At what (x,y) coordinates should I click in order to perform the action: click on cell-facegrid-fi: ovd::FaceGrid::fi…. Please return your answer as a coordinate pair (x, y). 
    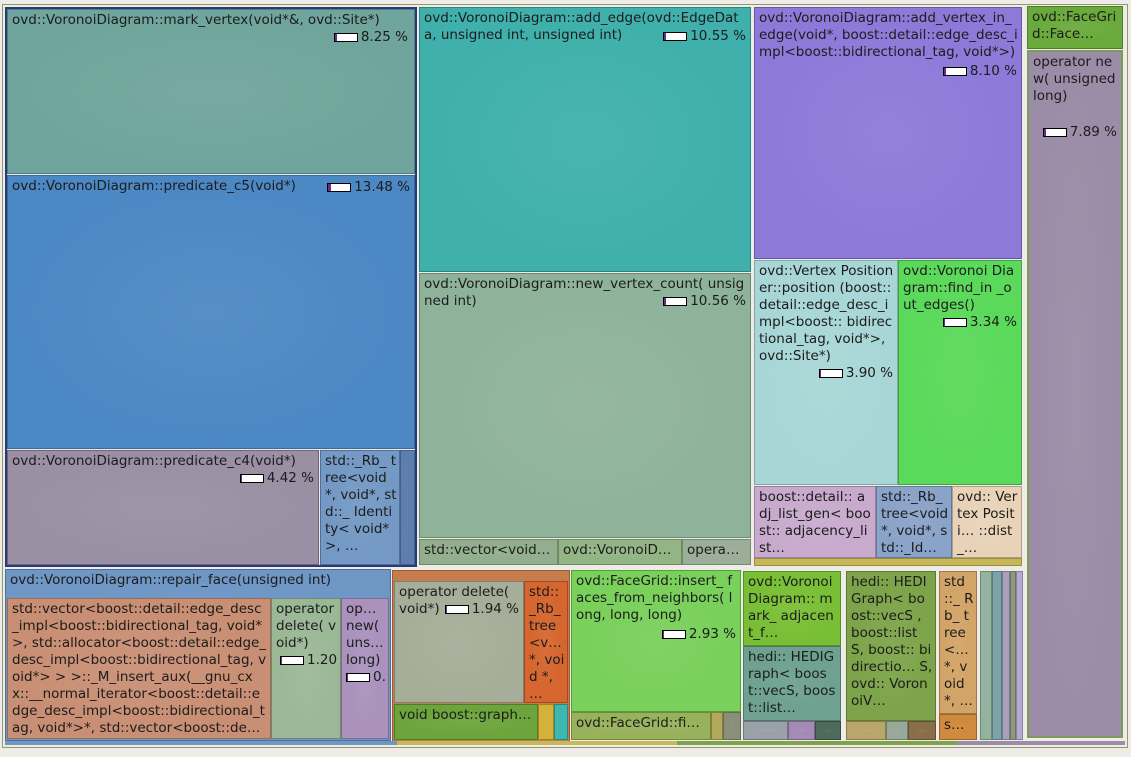
    Looking at the image, I should click on (641, 726).